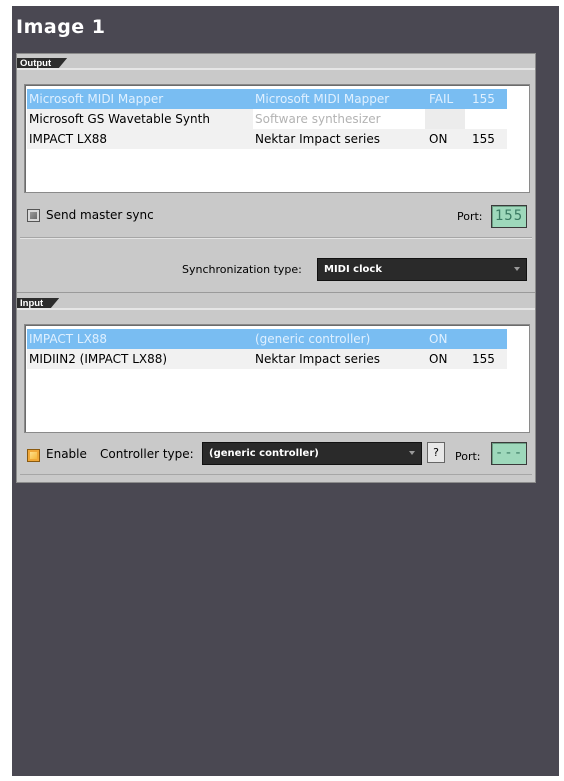  What do you see at coordinates (509, 216) in the screenshot?
I see `output-port-display: 155` at bounding box center [509, 216].